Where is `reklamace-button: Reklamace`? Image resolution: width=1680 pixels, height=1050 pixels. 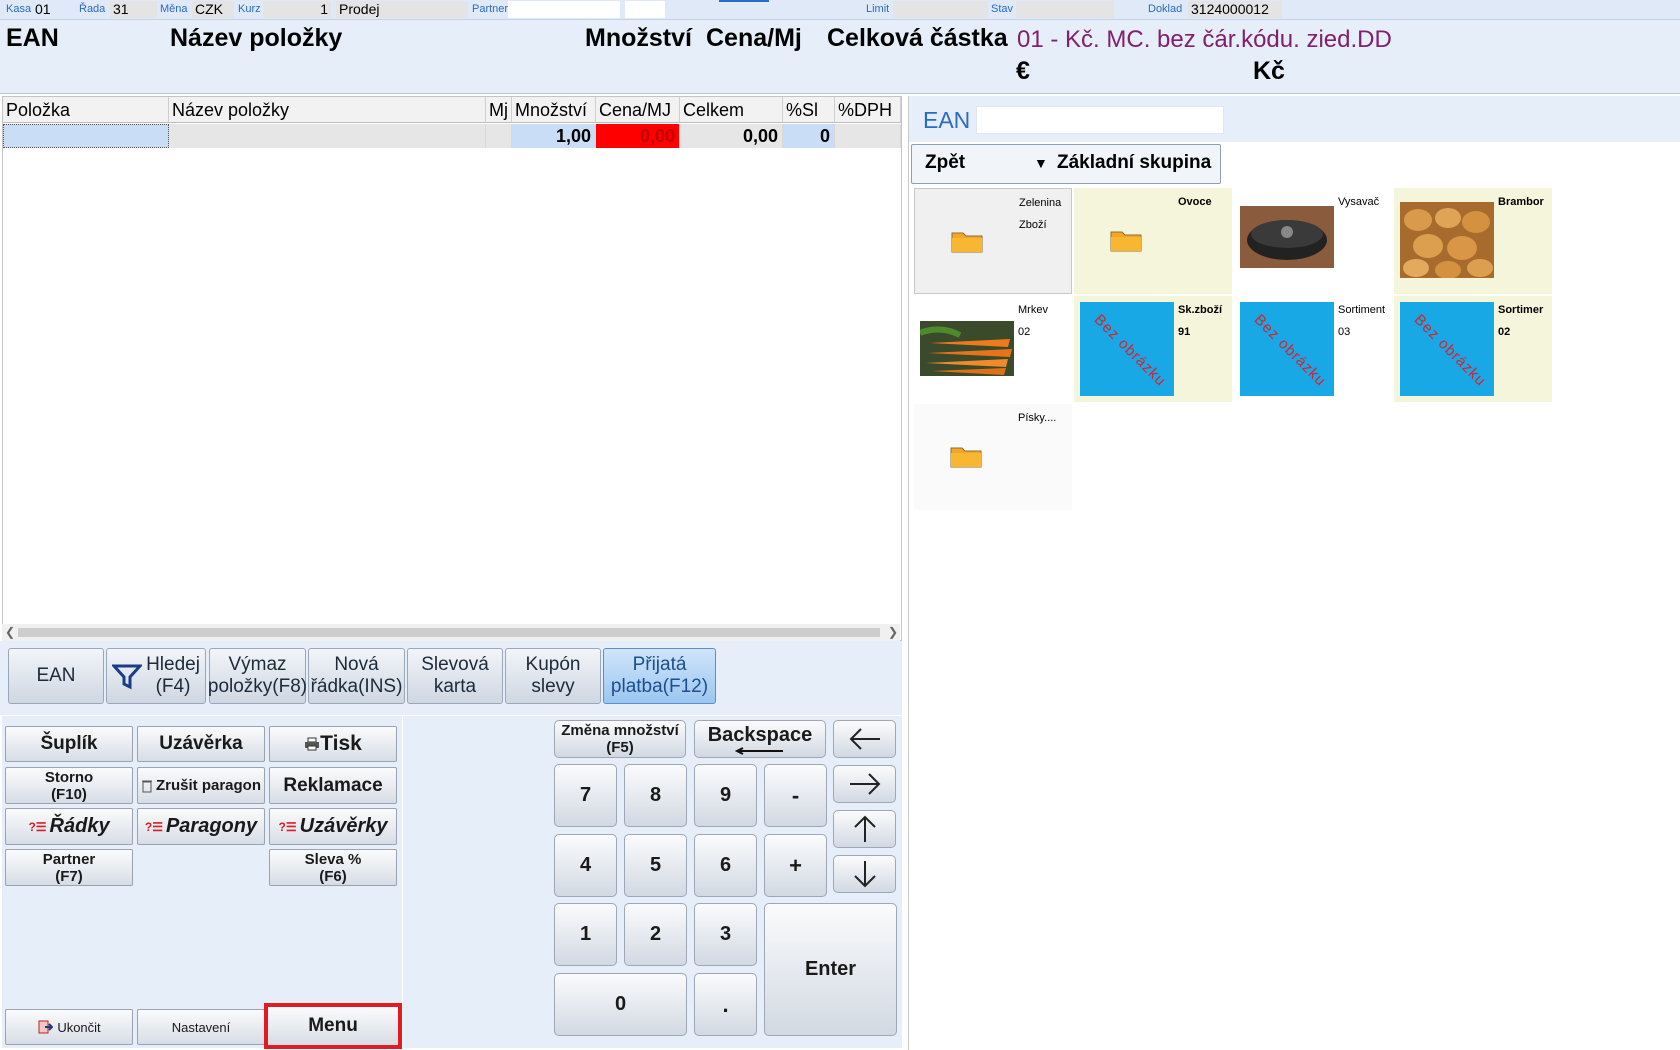
reklamace-button: Reklamace is located at coordinates (333, 785).